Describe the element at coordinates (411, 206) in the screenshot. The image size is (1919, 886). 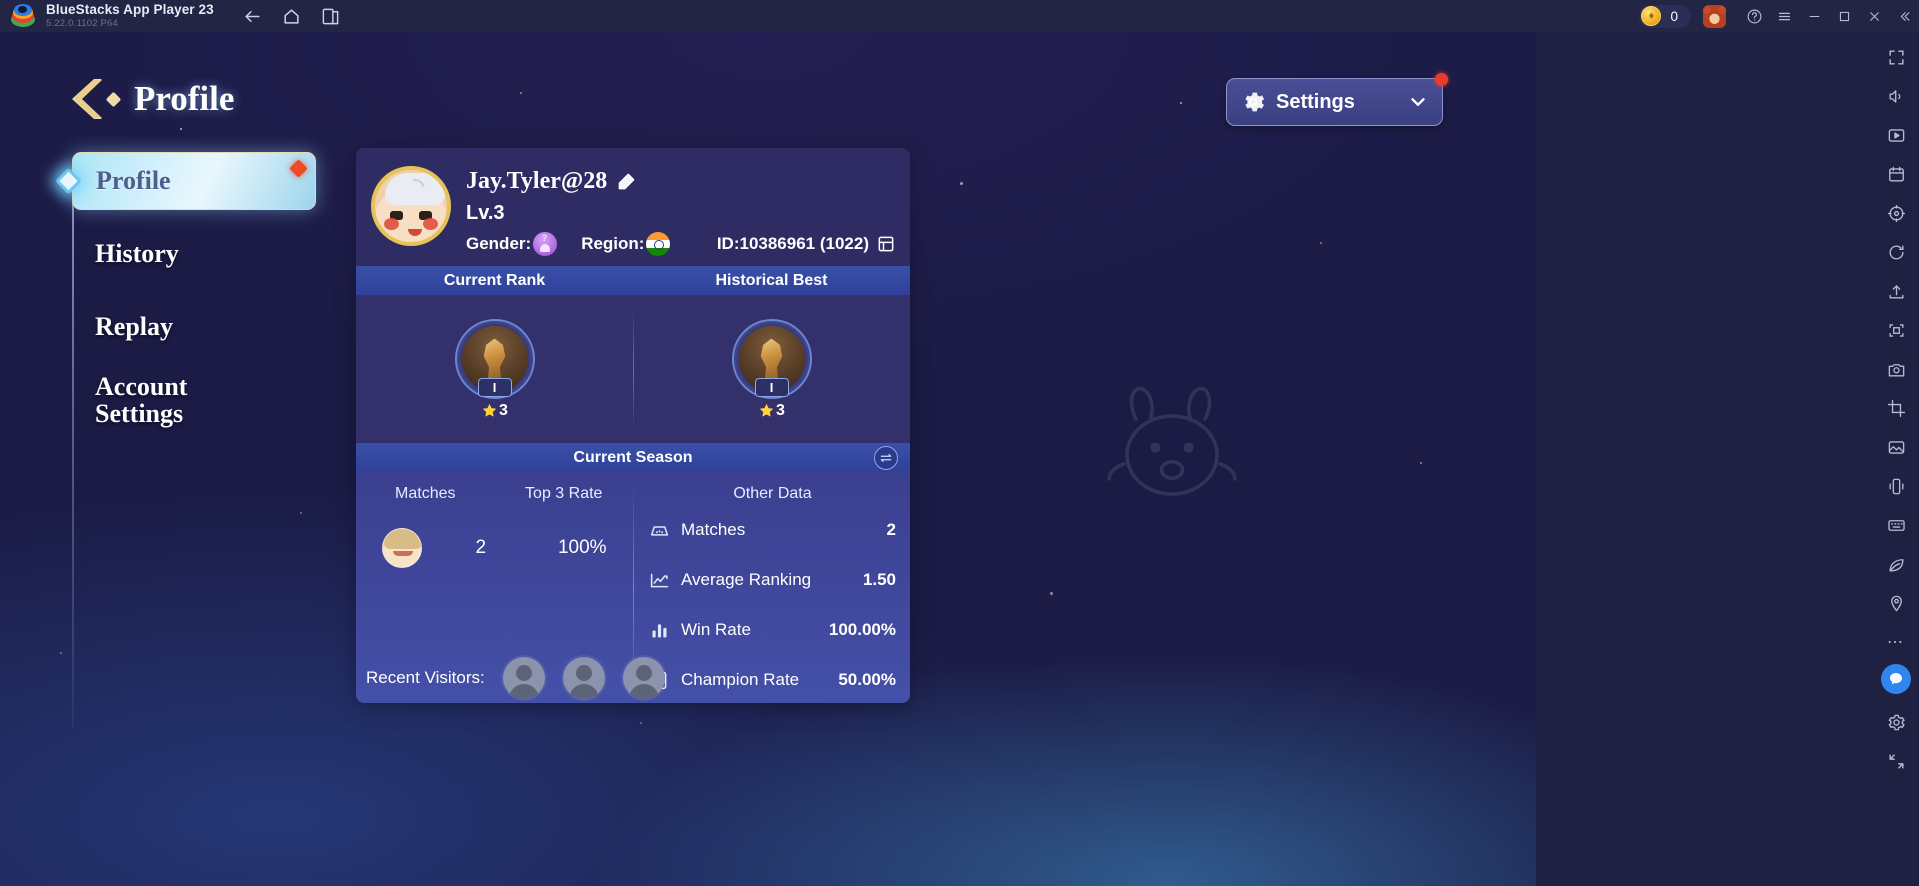
I see `player-avatar-icon` at that location.